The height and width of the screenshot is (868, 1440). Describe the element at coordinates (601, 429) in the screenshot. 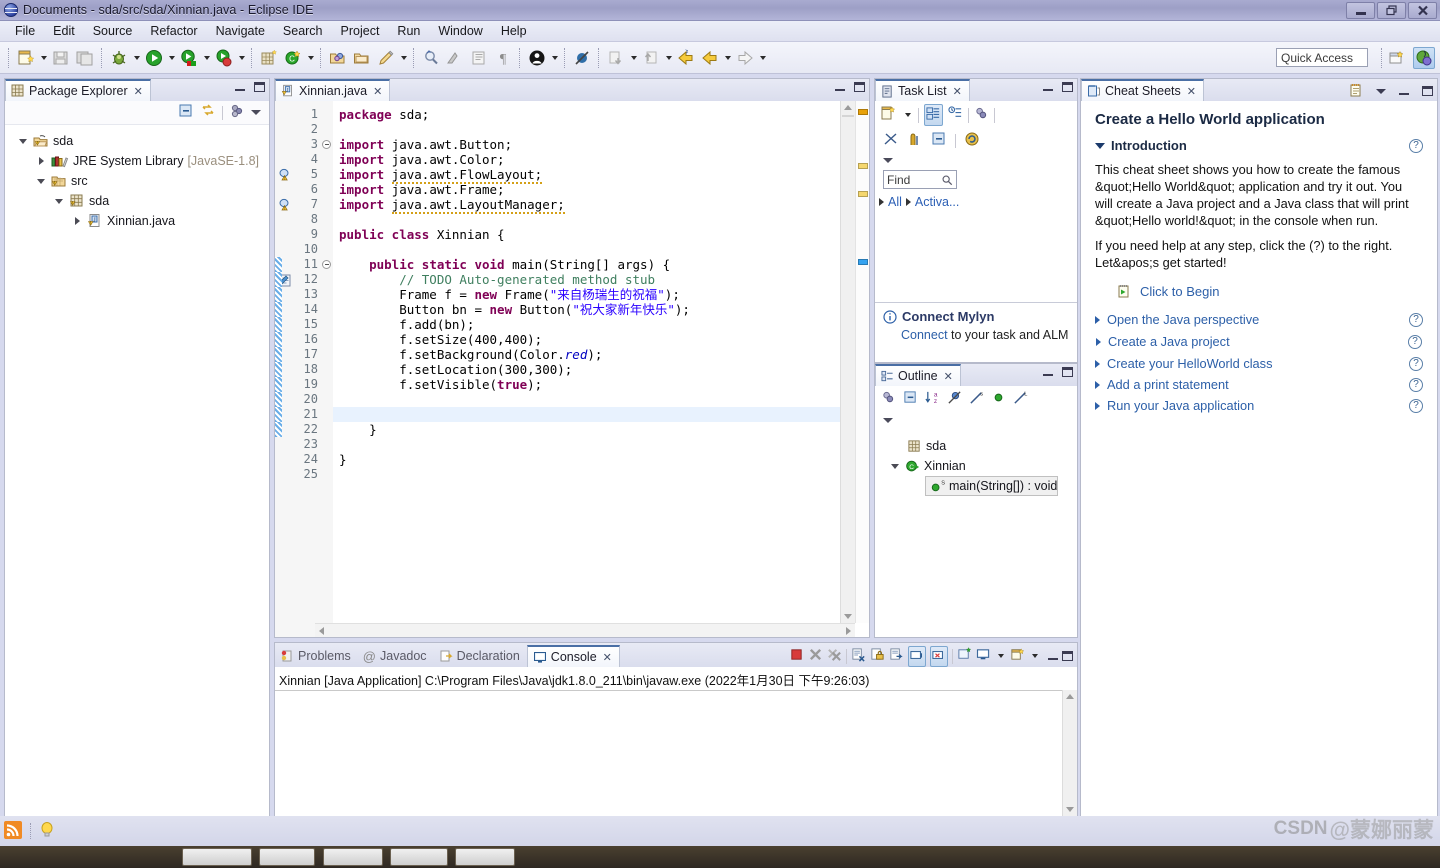

I see `code-line: }` at that location.